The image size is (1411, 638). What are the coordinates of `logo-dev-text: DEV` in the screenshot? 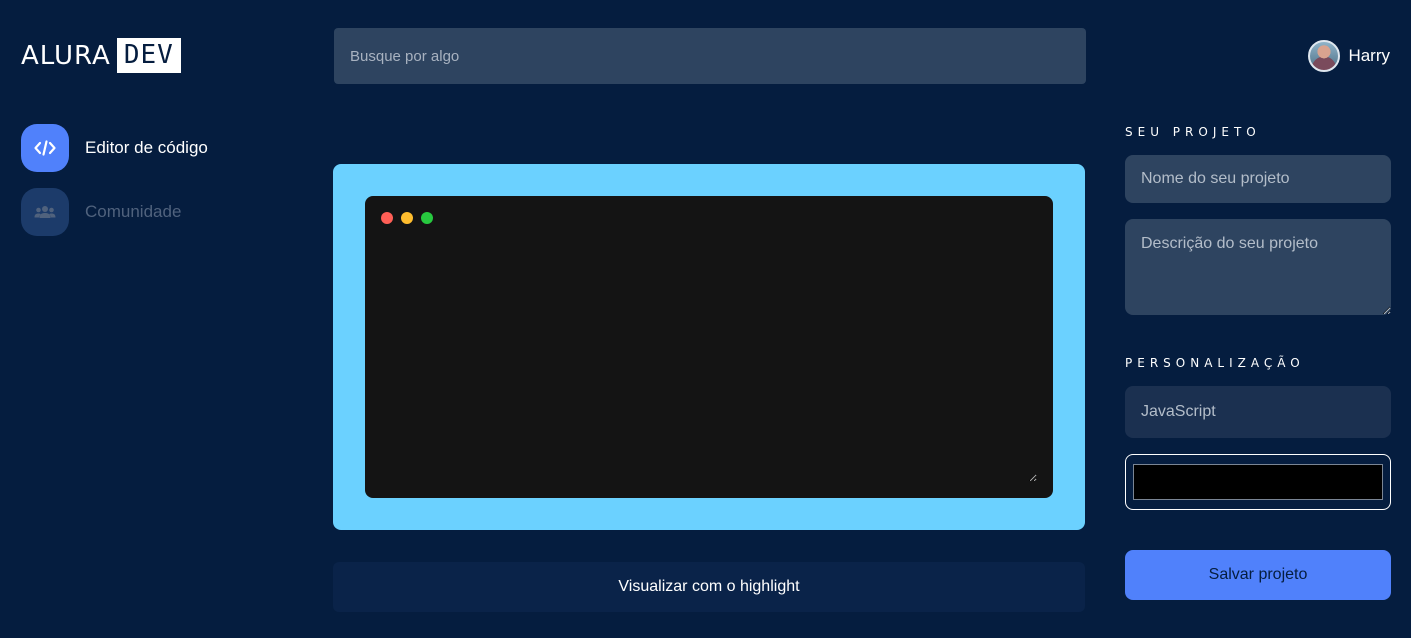 It's located at (148, 55).